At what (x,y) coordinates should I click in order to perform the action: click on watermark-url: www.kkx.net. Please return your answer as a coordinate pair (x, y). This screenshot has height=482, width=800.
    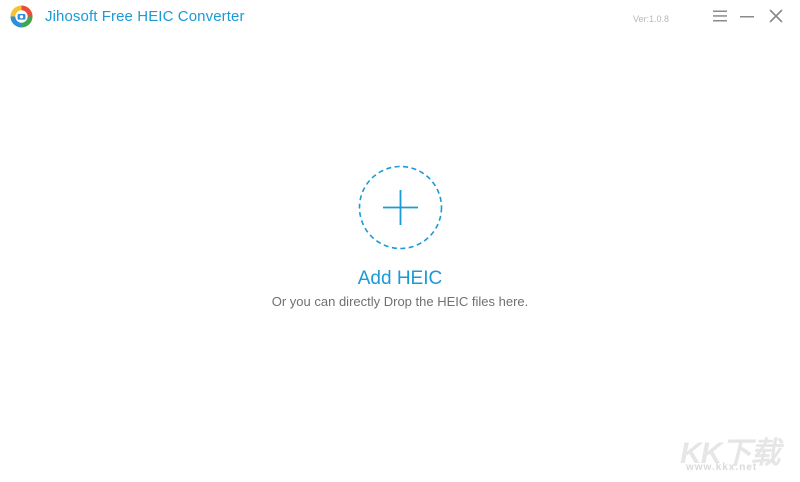
    Looking at the image, I should click on (722, 467).